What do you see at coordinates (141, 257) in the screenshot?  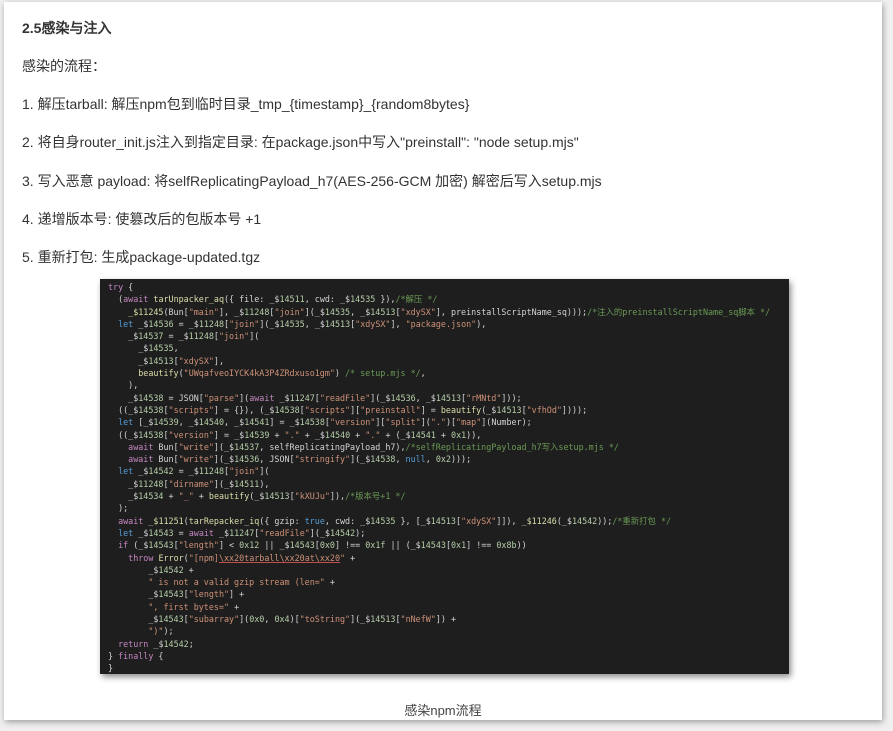 I see `step-5: 5. 重新打包: 生成package-updated.tgz` at bounding box center [141, 257].